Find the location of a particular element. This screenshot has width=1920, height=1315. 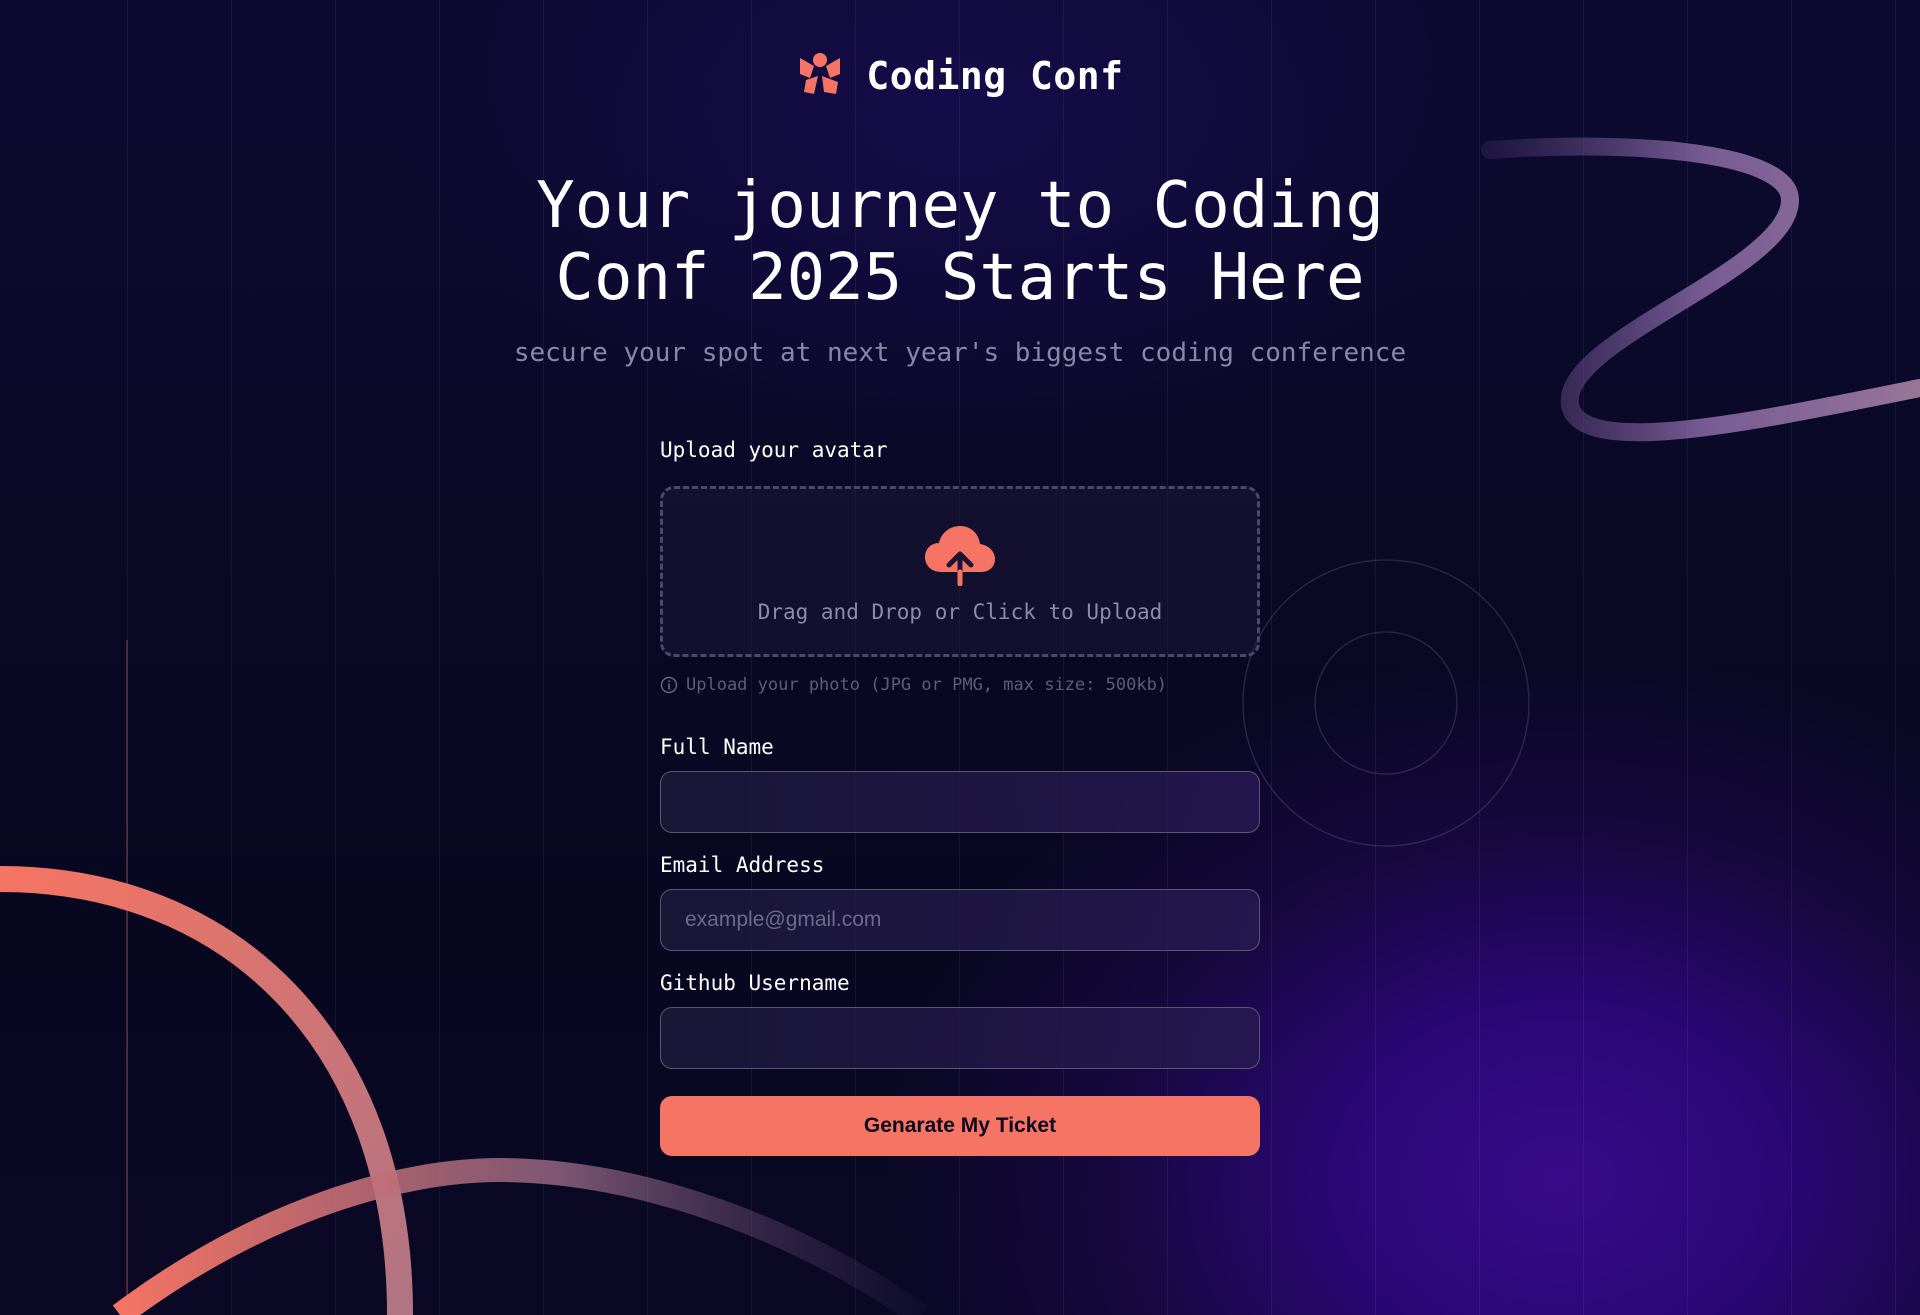

full-name-input is located at coordinates (960, 802).